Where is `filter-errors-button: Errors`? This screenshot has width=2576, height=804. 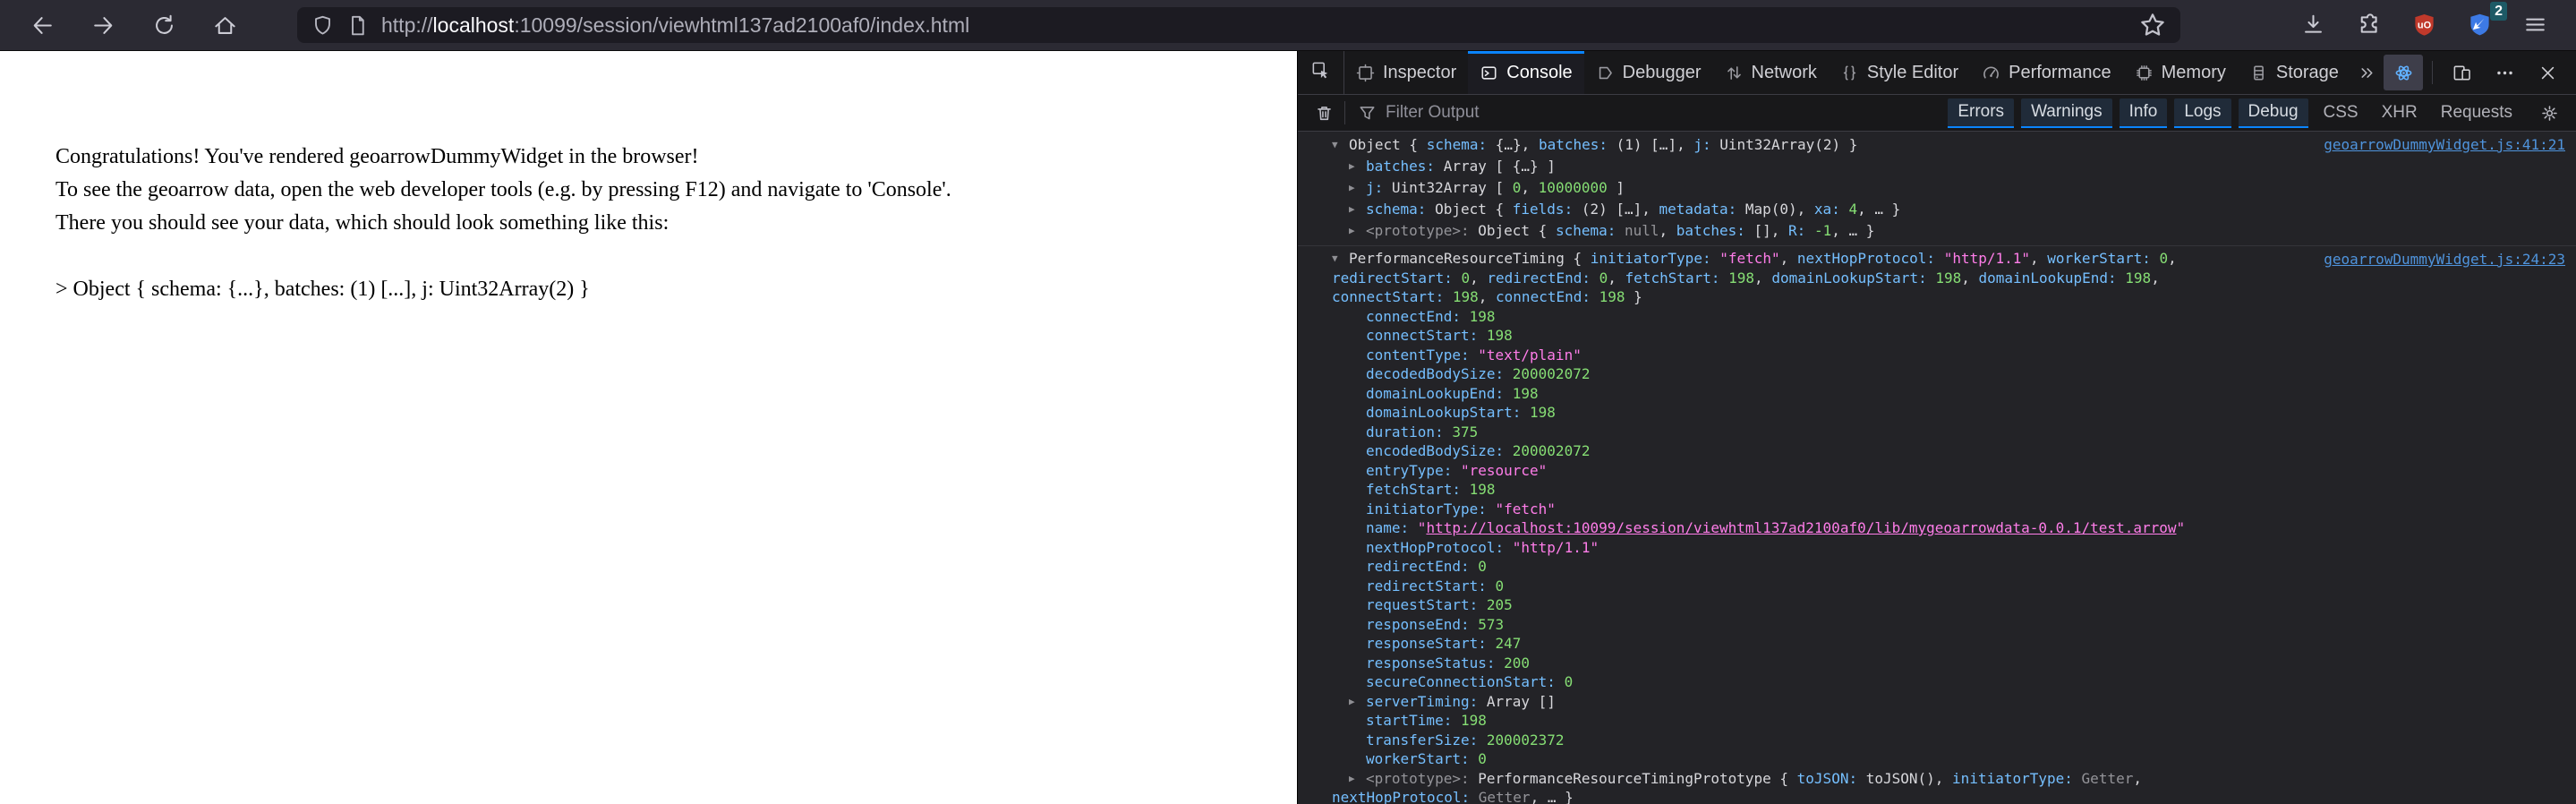 filter-errors-button: Errors is located at coordinates (1981, 113).